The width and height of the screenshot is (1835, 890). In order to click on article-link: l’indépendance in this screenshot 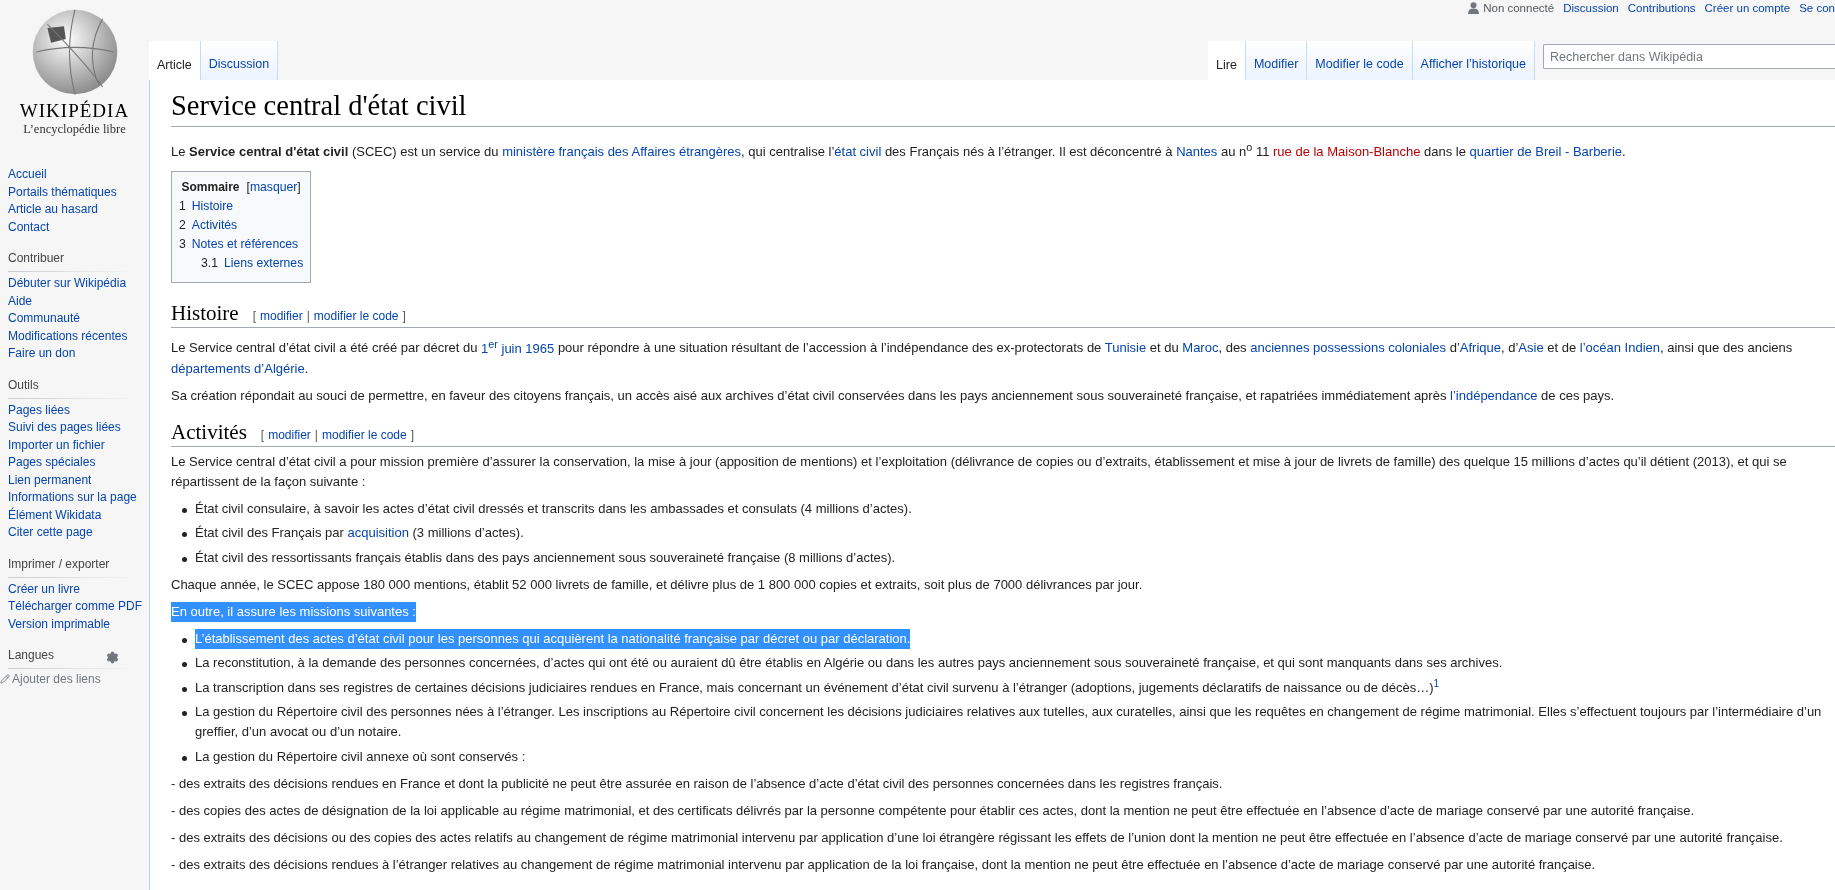, I will do `click(1494, 395)`.